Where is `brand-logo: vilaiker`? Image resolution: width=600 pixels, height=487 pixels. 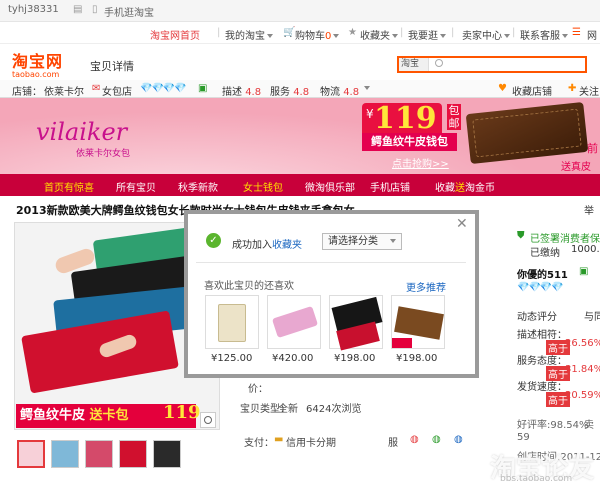
brand-logo: vilaiker is located at coordinates (82, 132).